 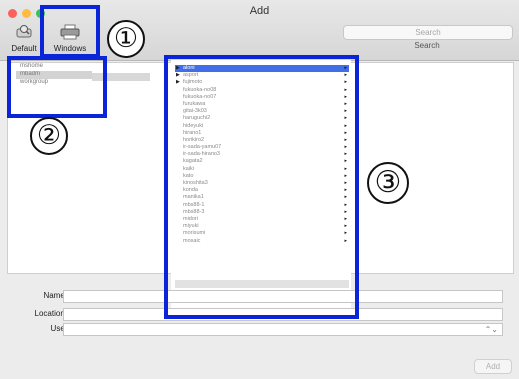 I want to click on highlight-workgroup-list, so click(x=57, y=87).